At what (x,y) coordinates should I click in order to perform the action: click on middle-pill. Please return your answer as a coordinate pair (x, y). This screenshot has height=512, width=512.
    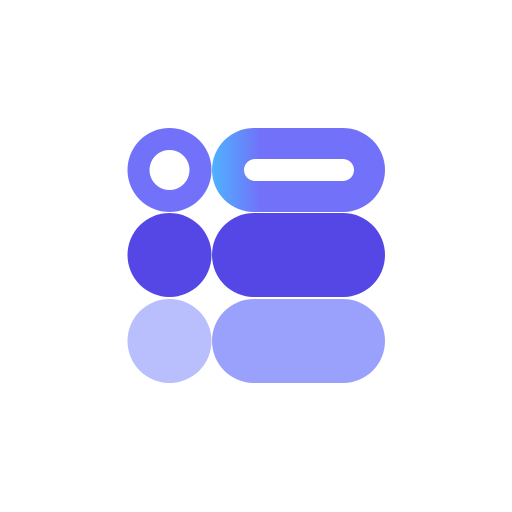
    Looking at the image, I should click on (298, 255).